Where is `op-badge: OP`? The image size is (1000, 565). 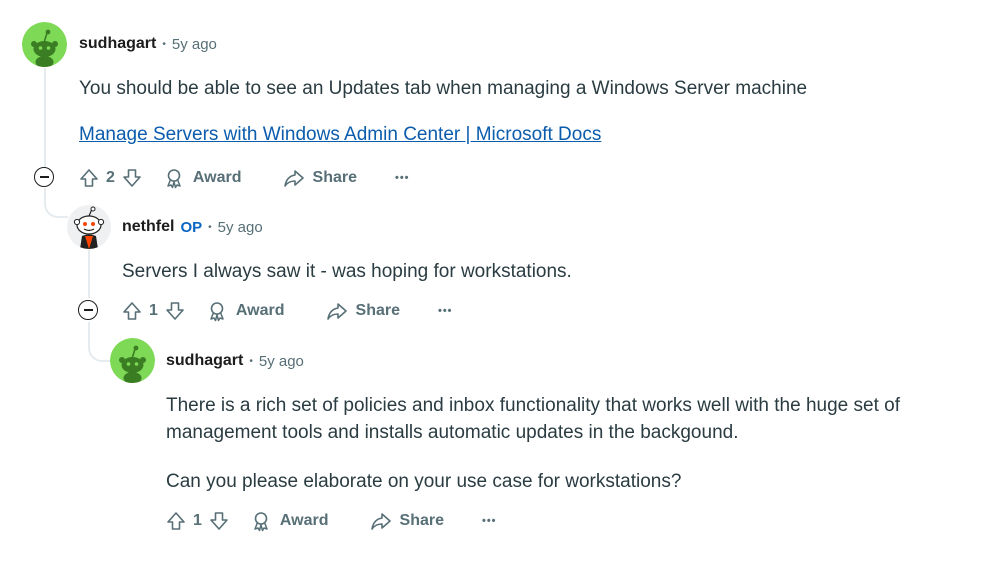 op-badge: OP is located at coordinates (191, 227).